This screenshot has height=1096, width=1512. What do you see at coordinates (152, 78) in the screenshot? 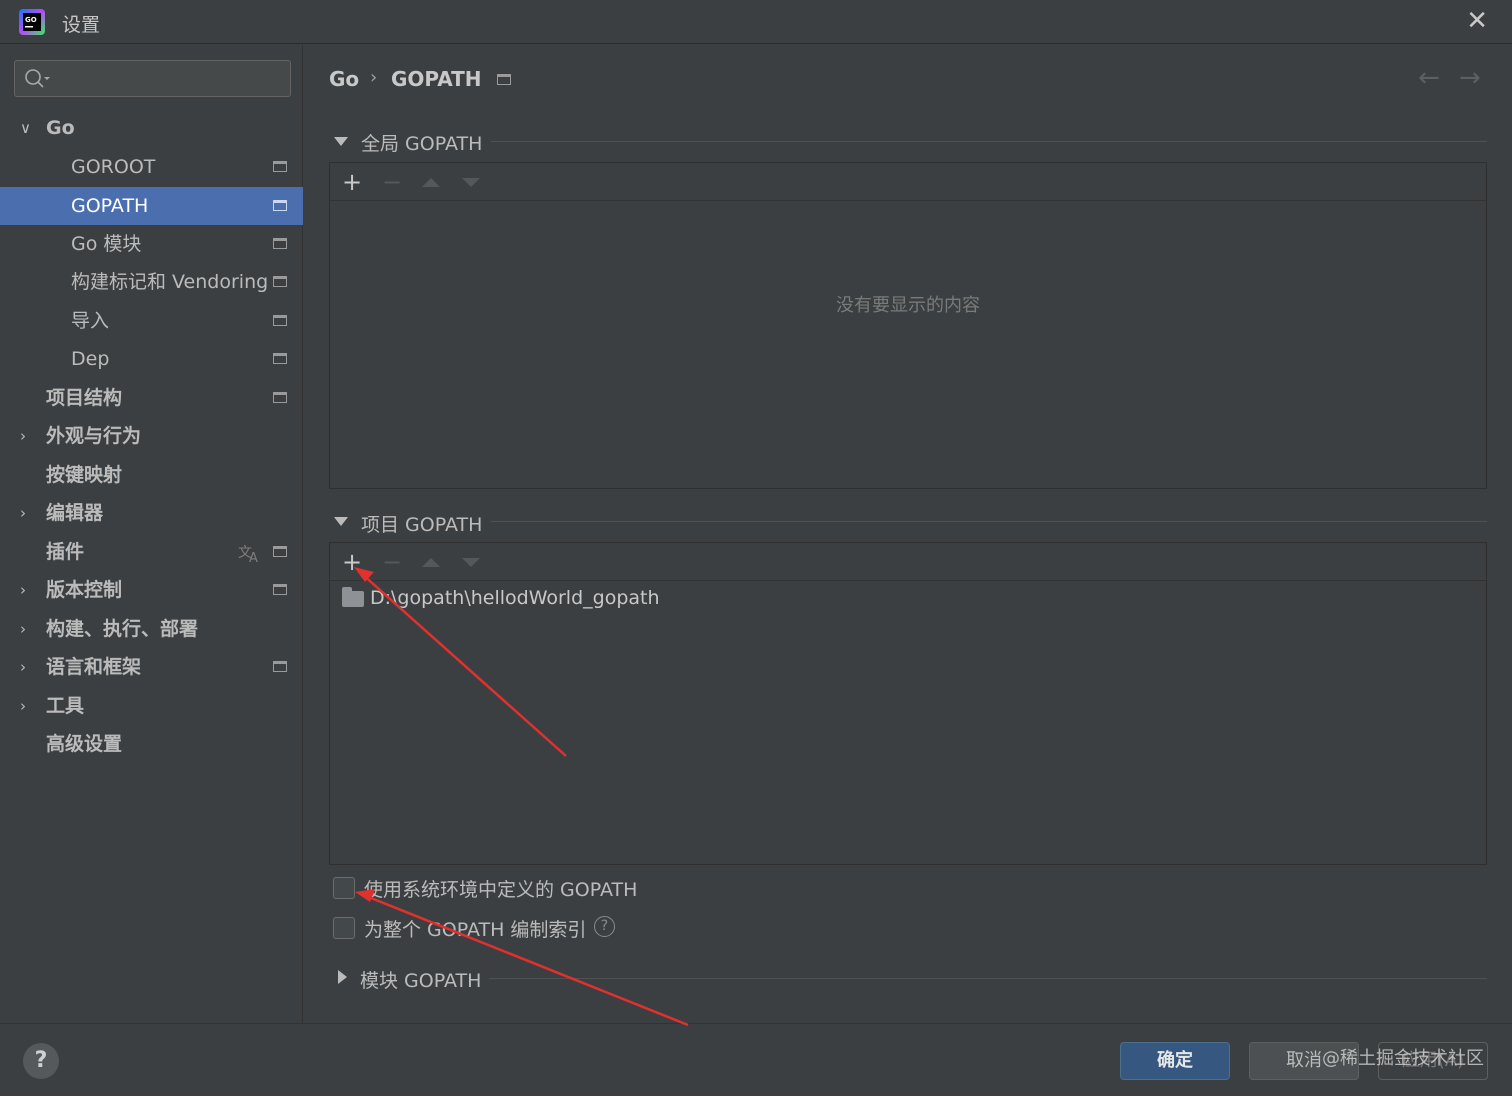
I see `search-input` at bounding box center [152, 78].